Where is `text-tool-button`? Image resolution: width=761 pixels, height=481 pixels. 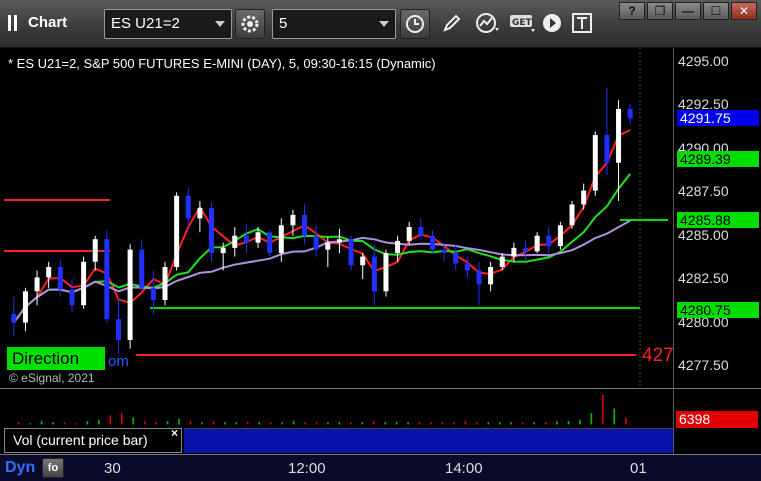 text-tool-button is located at coordinates (583, 24).